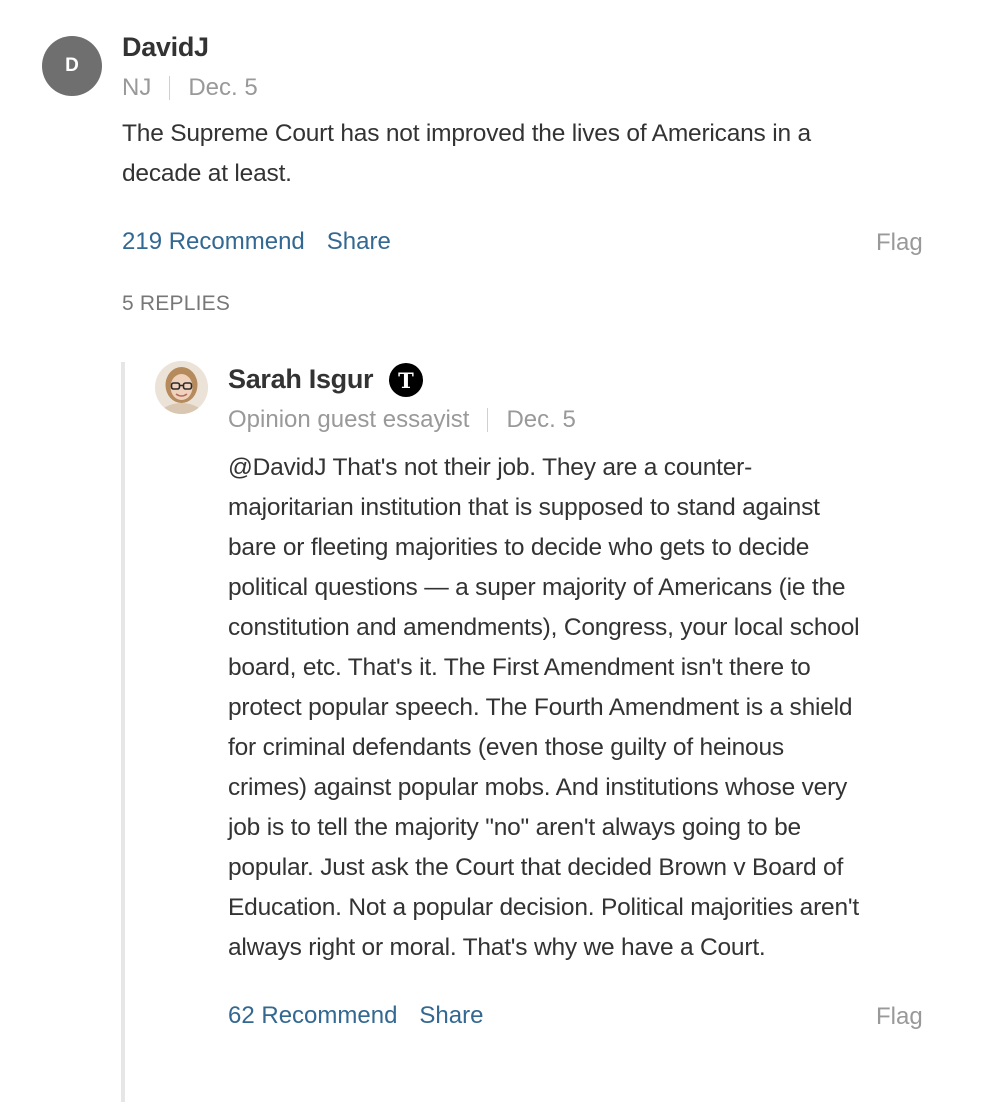 The height and width of the screenshot is (1102, 1000). Describe the element at coordinates (541, 419) in the screenshot. I see `reply-date: Dec. 5` at that location.